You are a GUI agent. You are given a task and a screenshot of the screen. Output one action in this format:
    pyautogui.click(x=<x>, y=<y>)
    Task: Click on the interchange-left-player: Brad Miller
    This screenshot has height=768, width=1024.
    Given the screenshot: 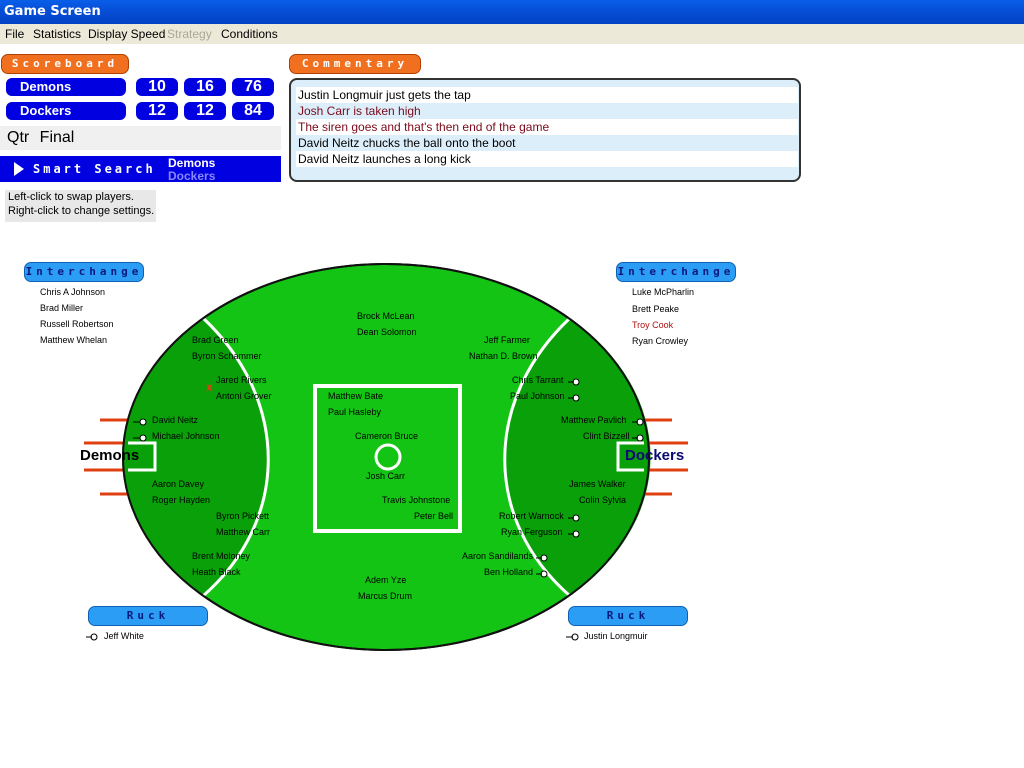 What is the action you would take?
    pyautogui.click(x=61, y=308)
    